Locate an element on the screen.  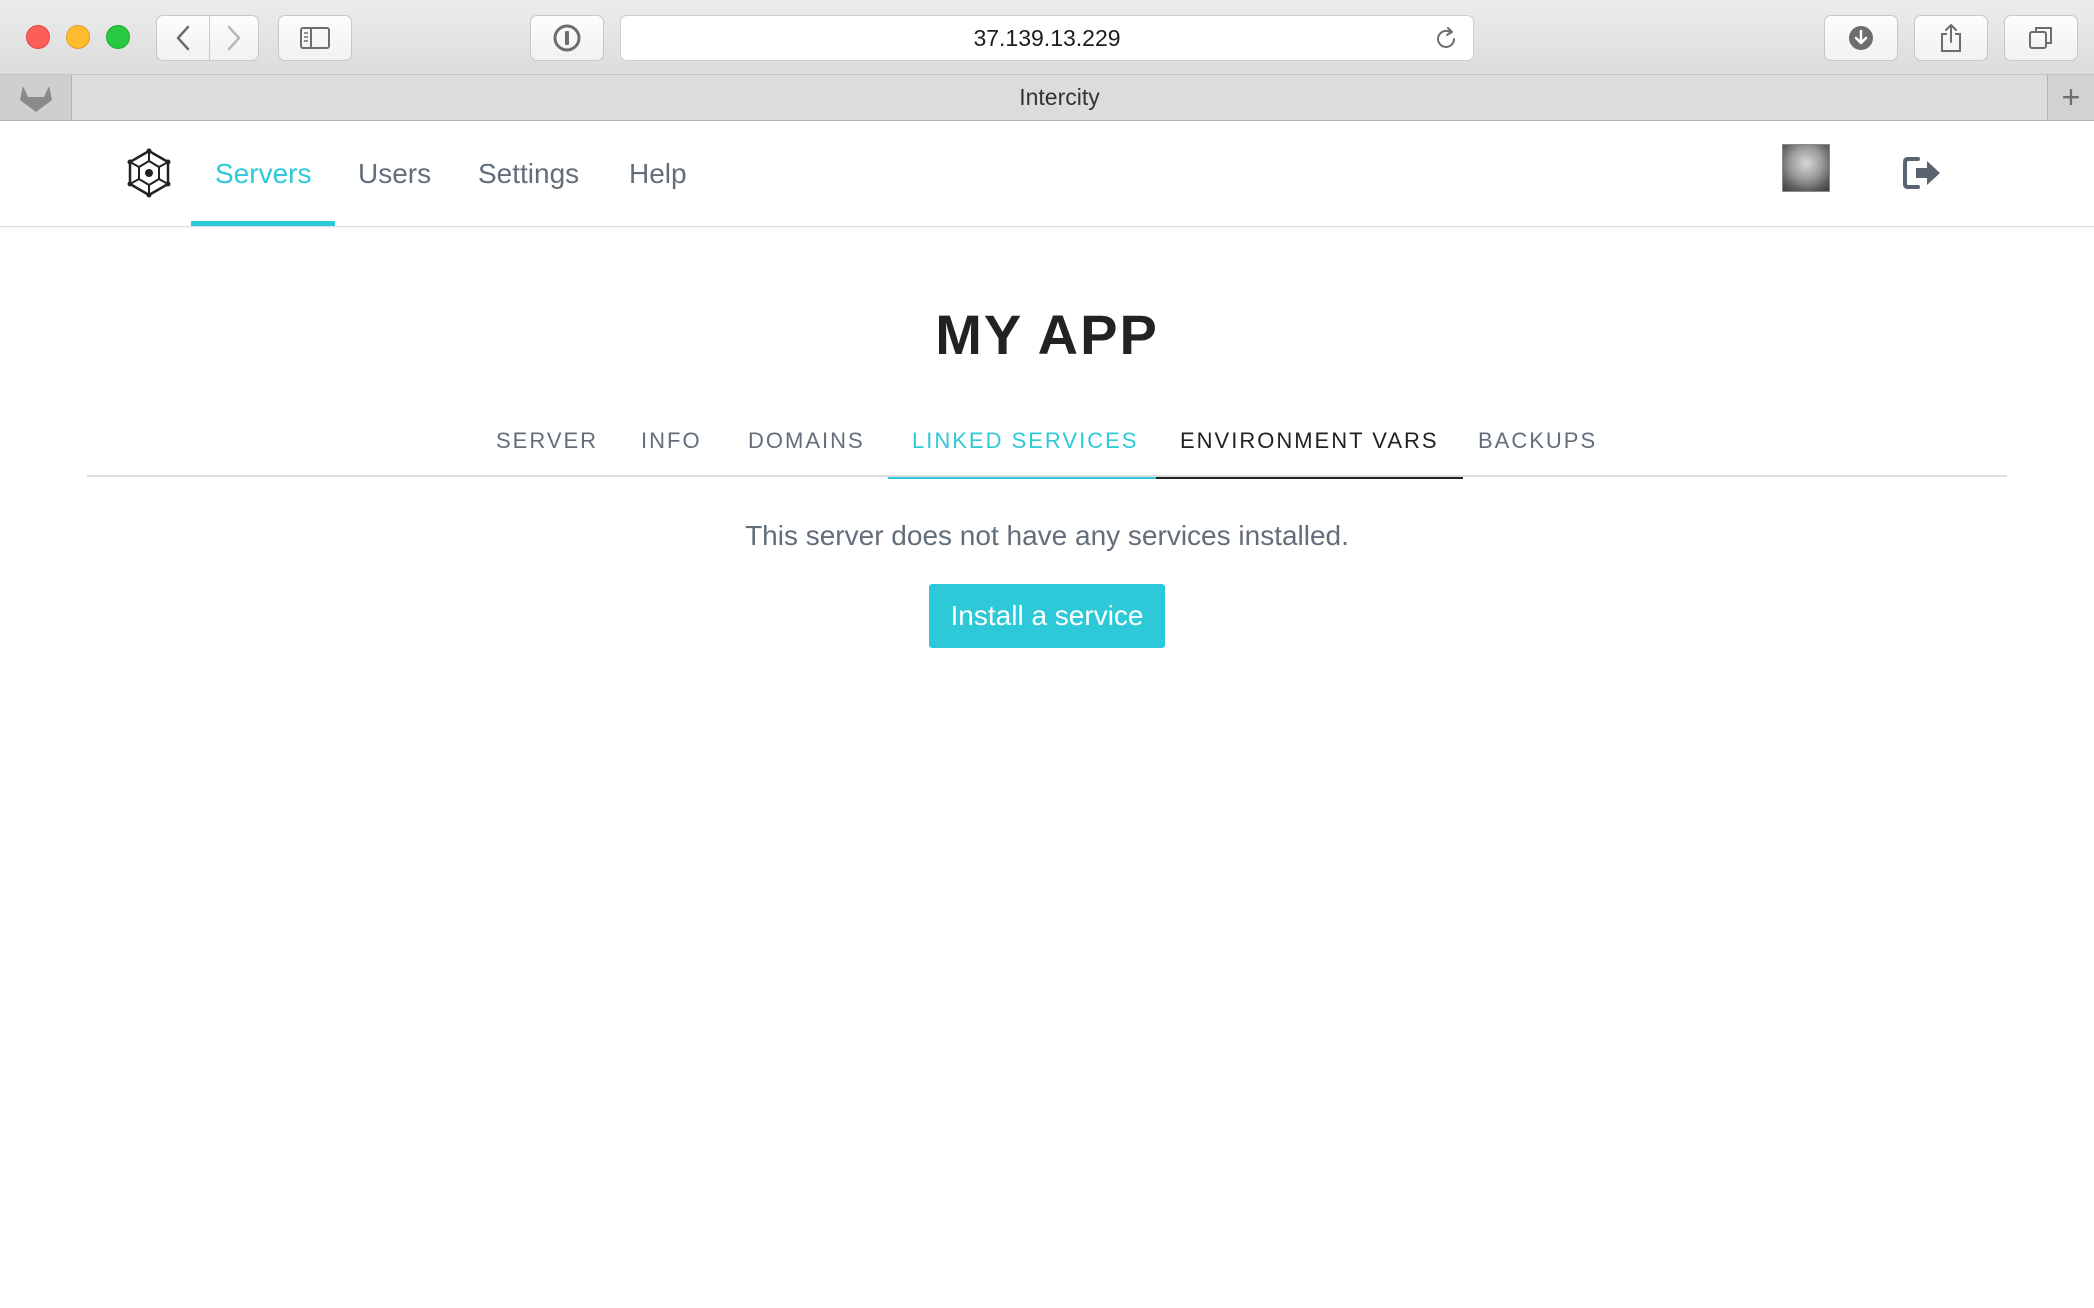
download-icon is located at coordinates (1861, 38).